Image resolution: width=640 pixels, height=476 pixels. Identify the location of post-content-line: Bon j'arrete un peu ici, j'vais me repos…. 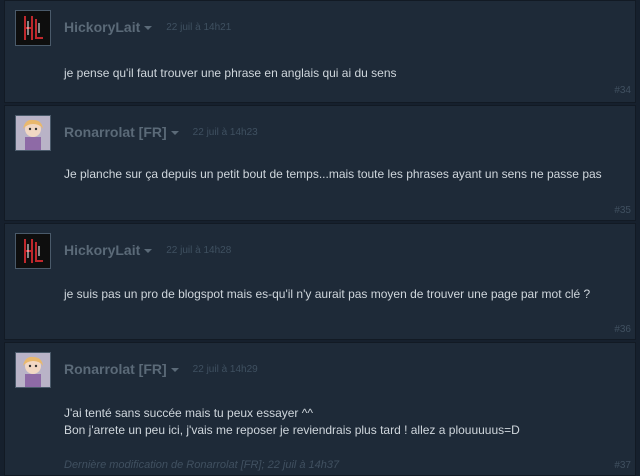
(292, 430).